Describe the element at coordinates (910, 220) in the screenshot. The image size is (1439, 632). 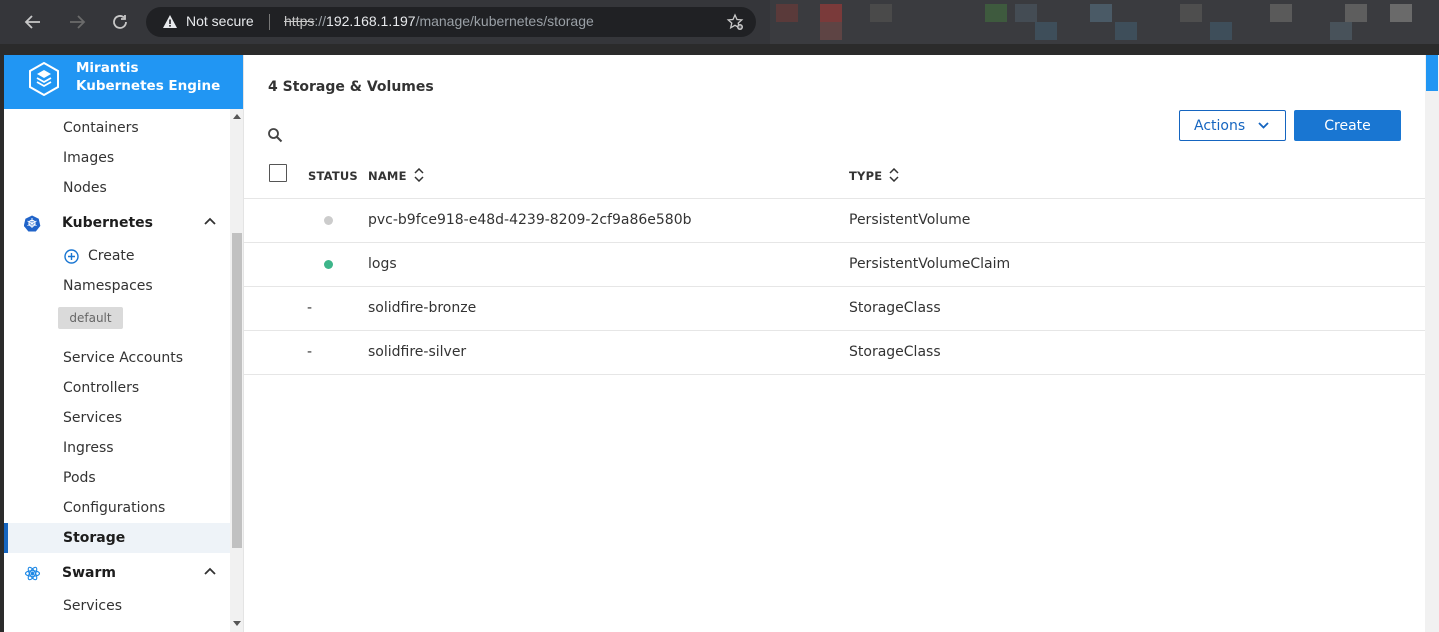
I see `row-type: PersistentVolume` at that location.